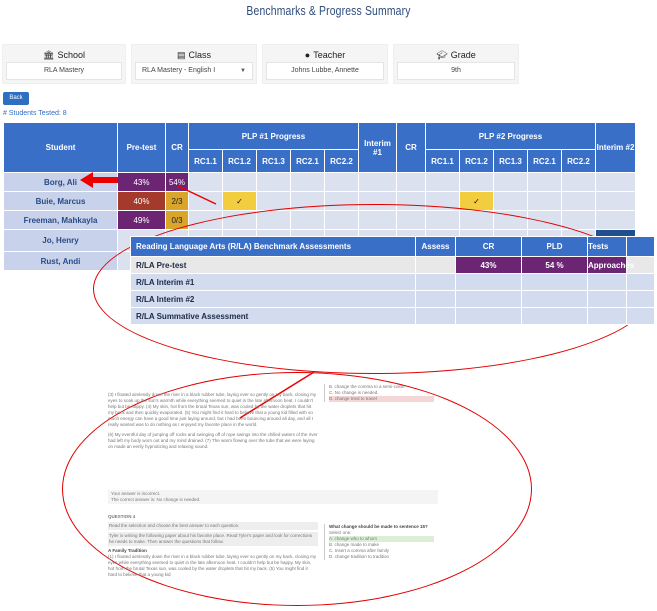  What do you see at coordinates (60, 182) in the screenshot?
I see `student-name-link: Borg, Ali` at bounding box center [60, 182].